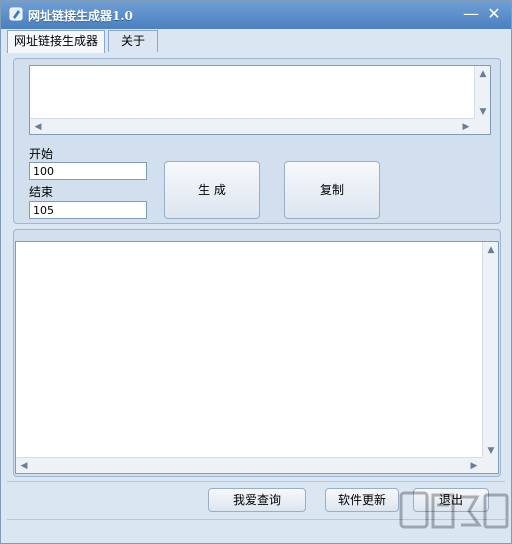 This screenshot has height=544, width=512. What do you see at coordinates (257, 500) in the screenshot?
I see `query-button: 我爱查询` at bounding box center [257, 500].